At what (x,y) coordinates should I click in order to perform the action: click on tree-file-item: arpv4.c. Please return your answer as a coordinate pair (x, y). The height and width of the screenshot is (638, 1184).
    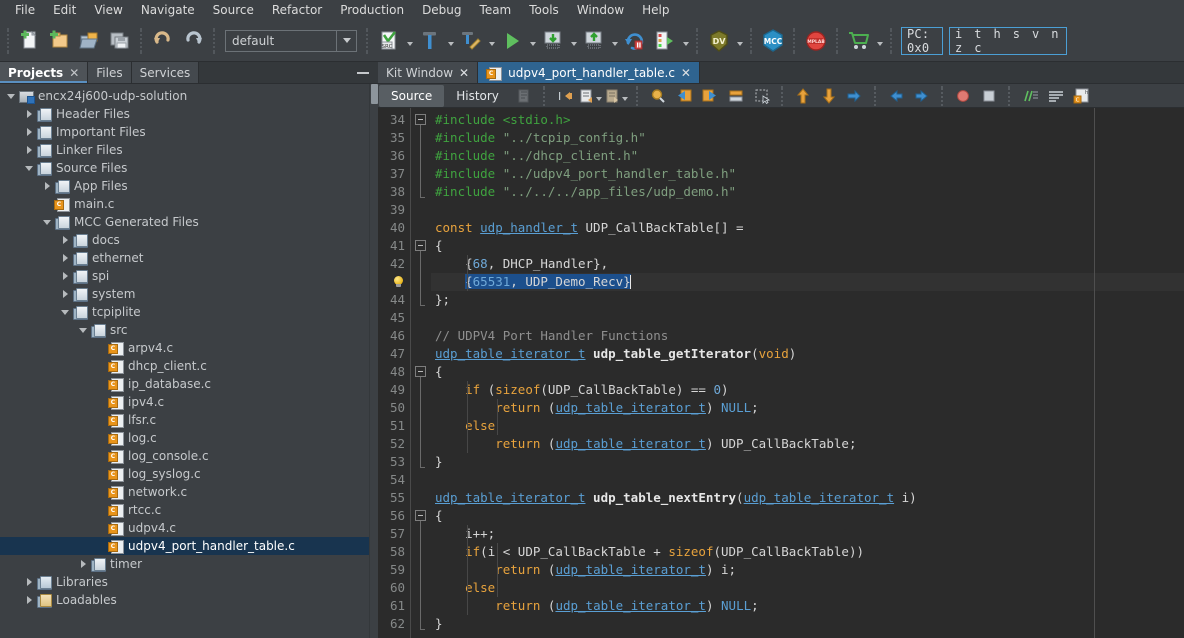
    Looking at the image, I should click on (189, 348).